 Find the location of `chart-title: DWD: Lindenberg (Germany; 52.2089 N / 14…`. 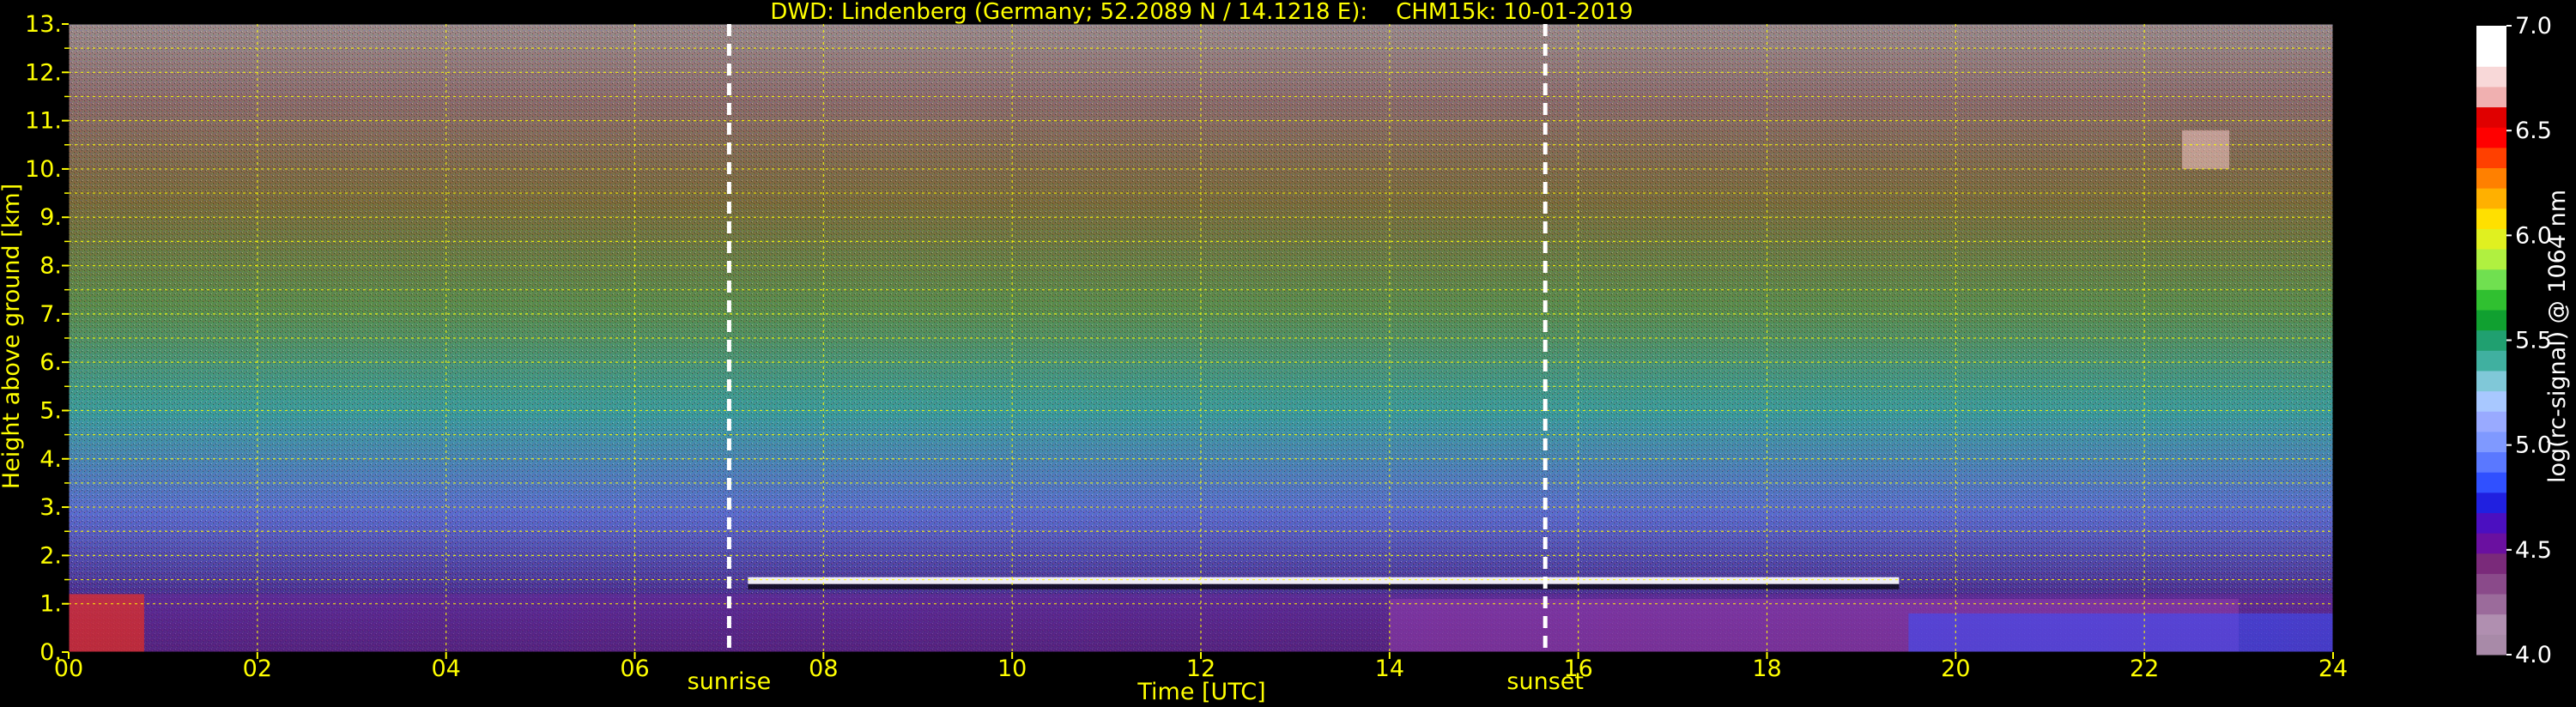

chart-title: DWD: Lindenberg (Germany; 52.2089 N / 14… is located at coordinates (1201, 12).